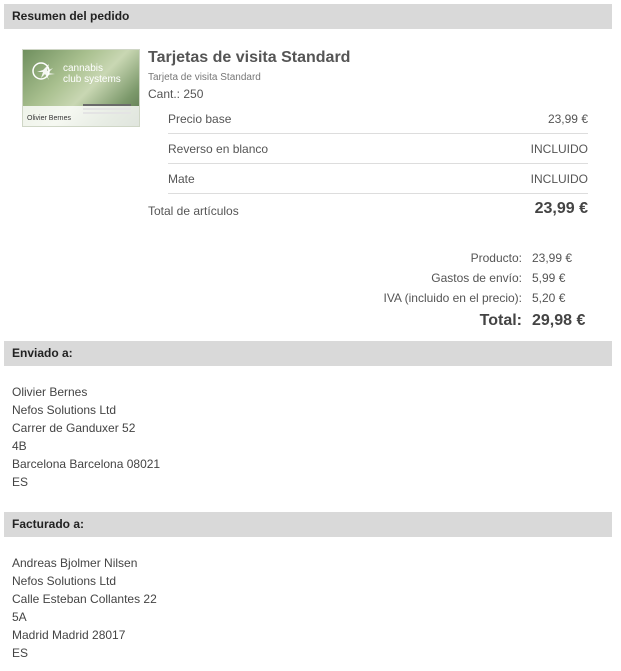  Describe the element at coordinates (249, 57) in the screenshot. I see `product-title: Tarjetas de visita Standard` at that location.